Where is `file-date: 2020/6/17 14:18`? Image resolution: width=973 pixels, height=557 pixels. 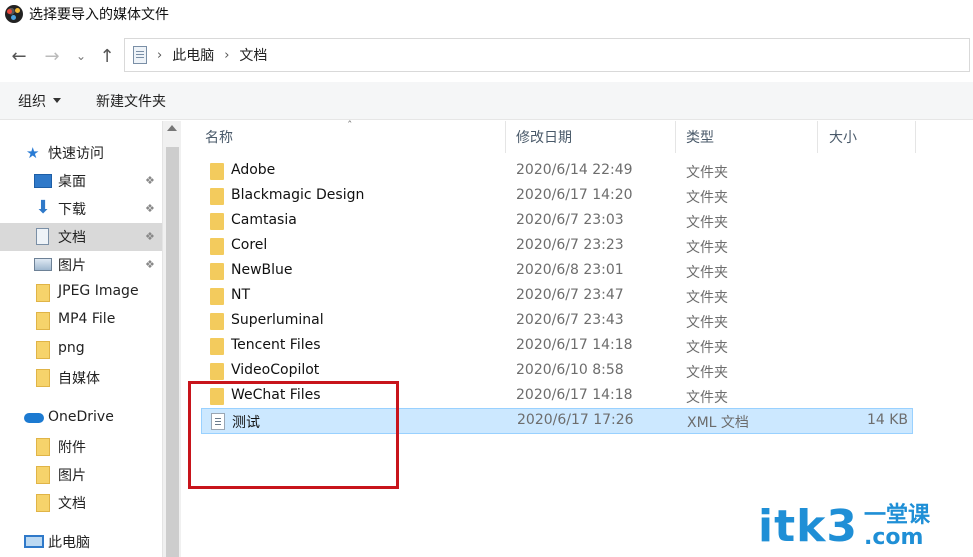 file-date: 2020/6/17 14:18 is located at coordinates (574, 345).